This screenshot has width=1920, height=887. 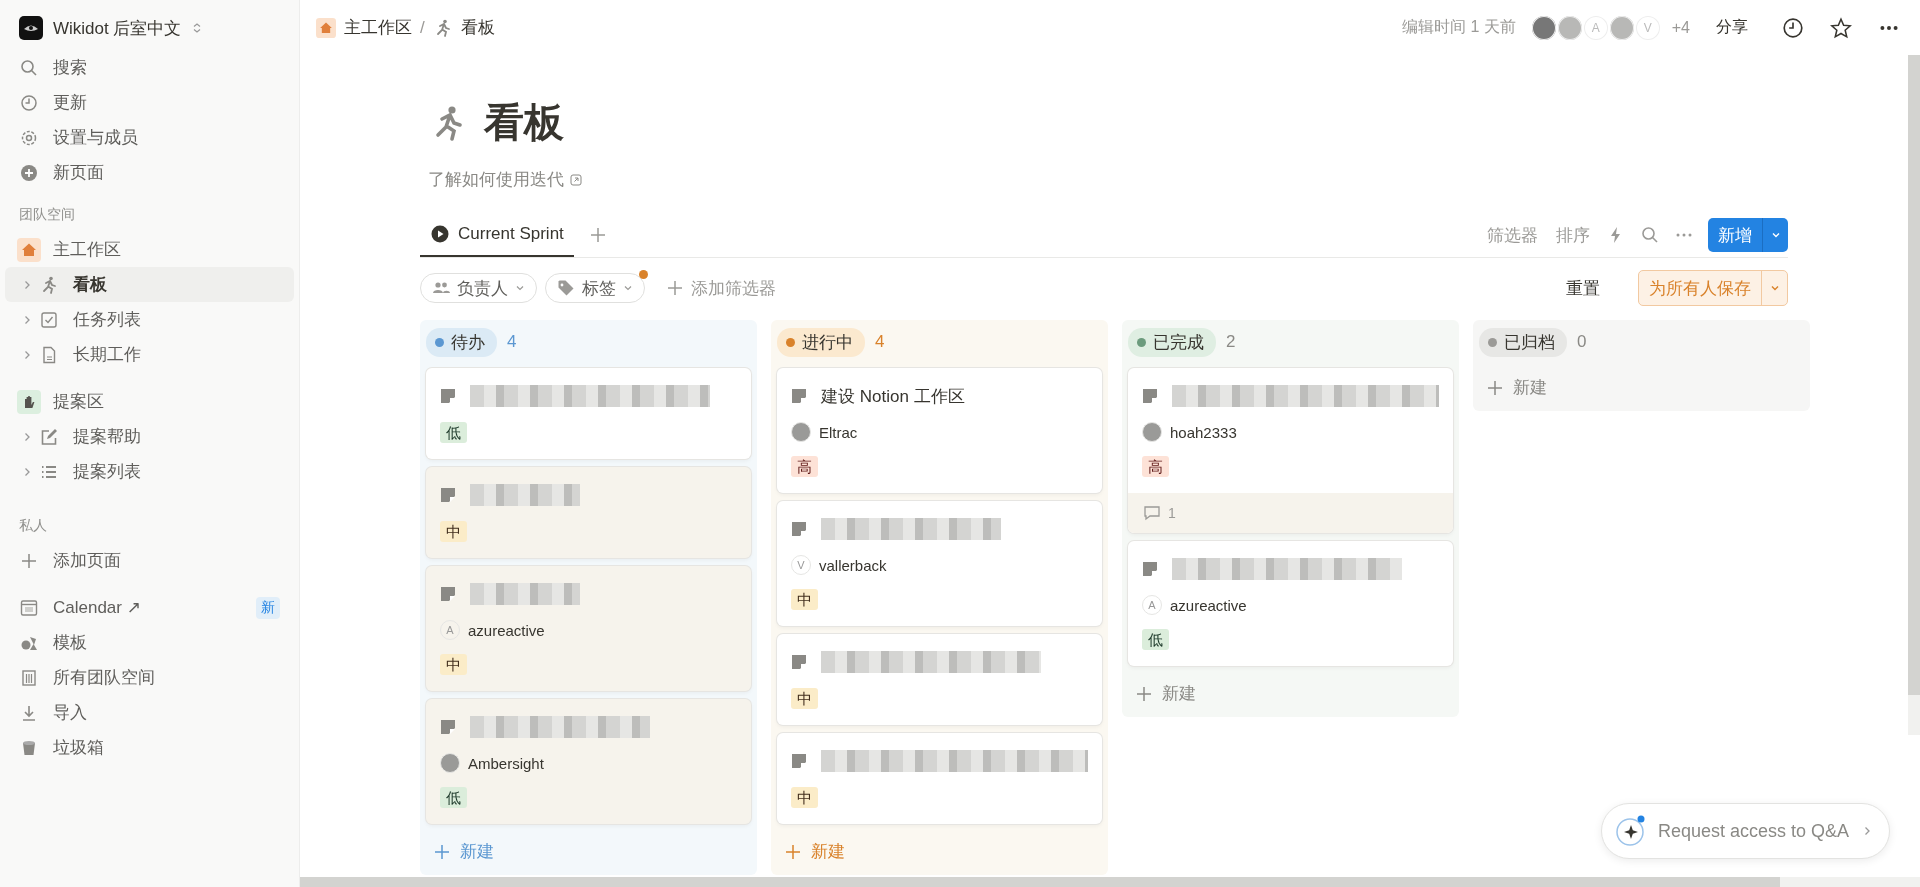 What do you see at coordinates (149, 436) in the screenshot?
I see `sidebar-page-item: 提案帮助` at bounding box center [149, 436].